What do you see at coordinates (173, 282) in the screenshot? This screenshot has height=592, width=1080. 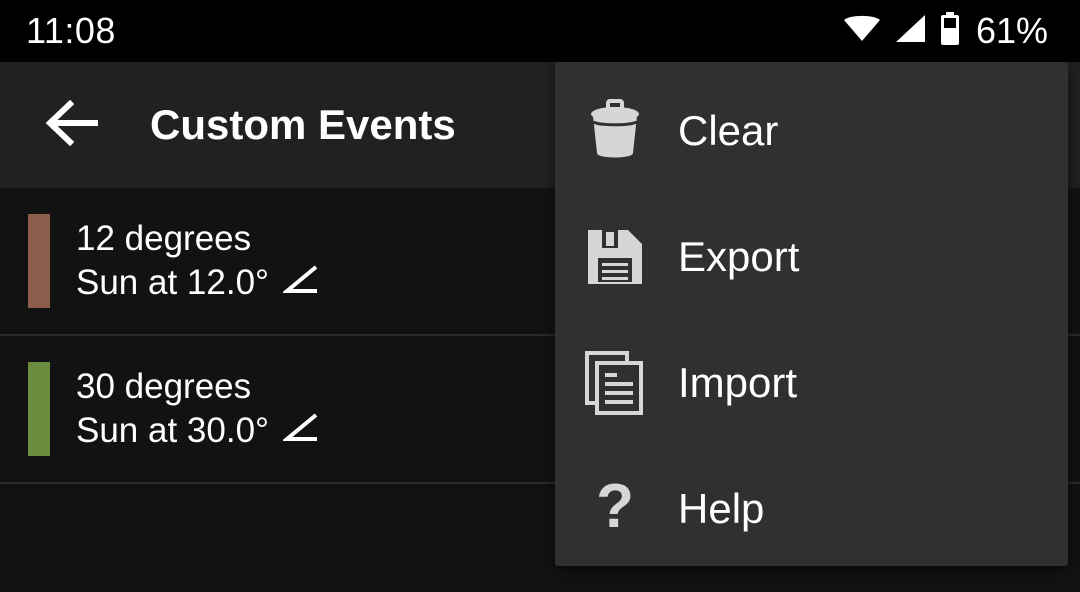 I see `event-subtitle: Sun at 12.0°` at bounding box center [173, 282].